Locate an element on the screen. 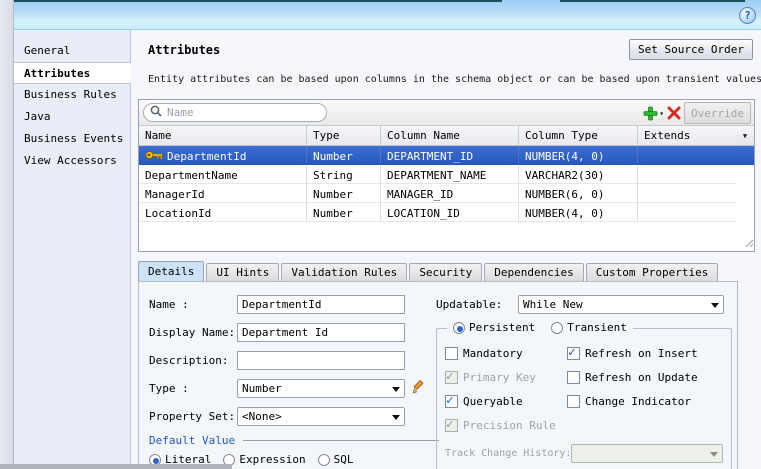 This screenshot has width=761, height=469. checkbox-refresh-on-insert: Refresh on Insert is located at coordinates (645, 352).